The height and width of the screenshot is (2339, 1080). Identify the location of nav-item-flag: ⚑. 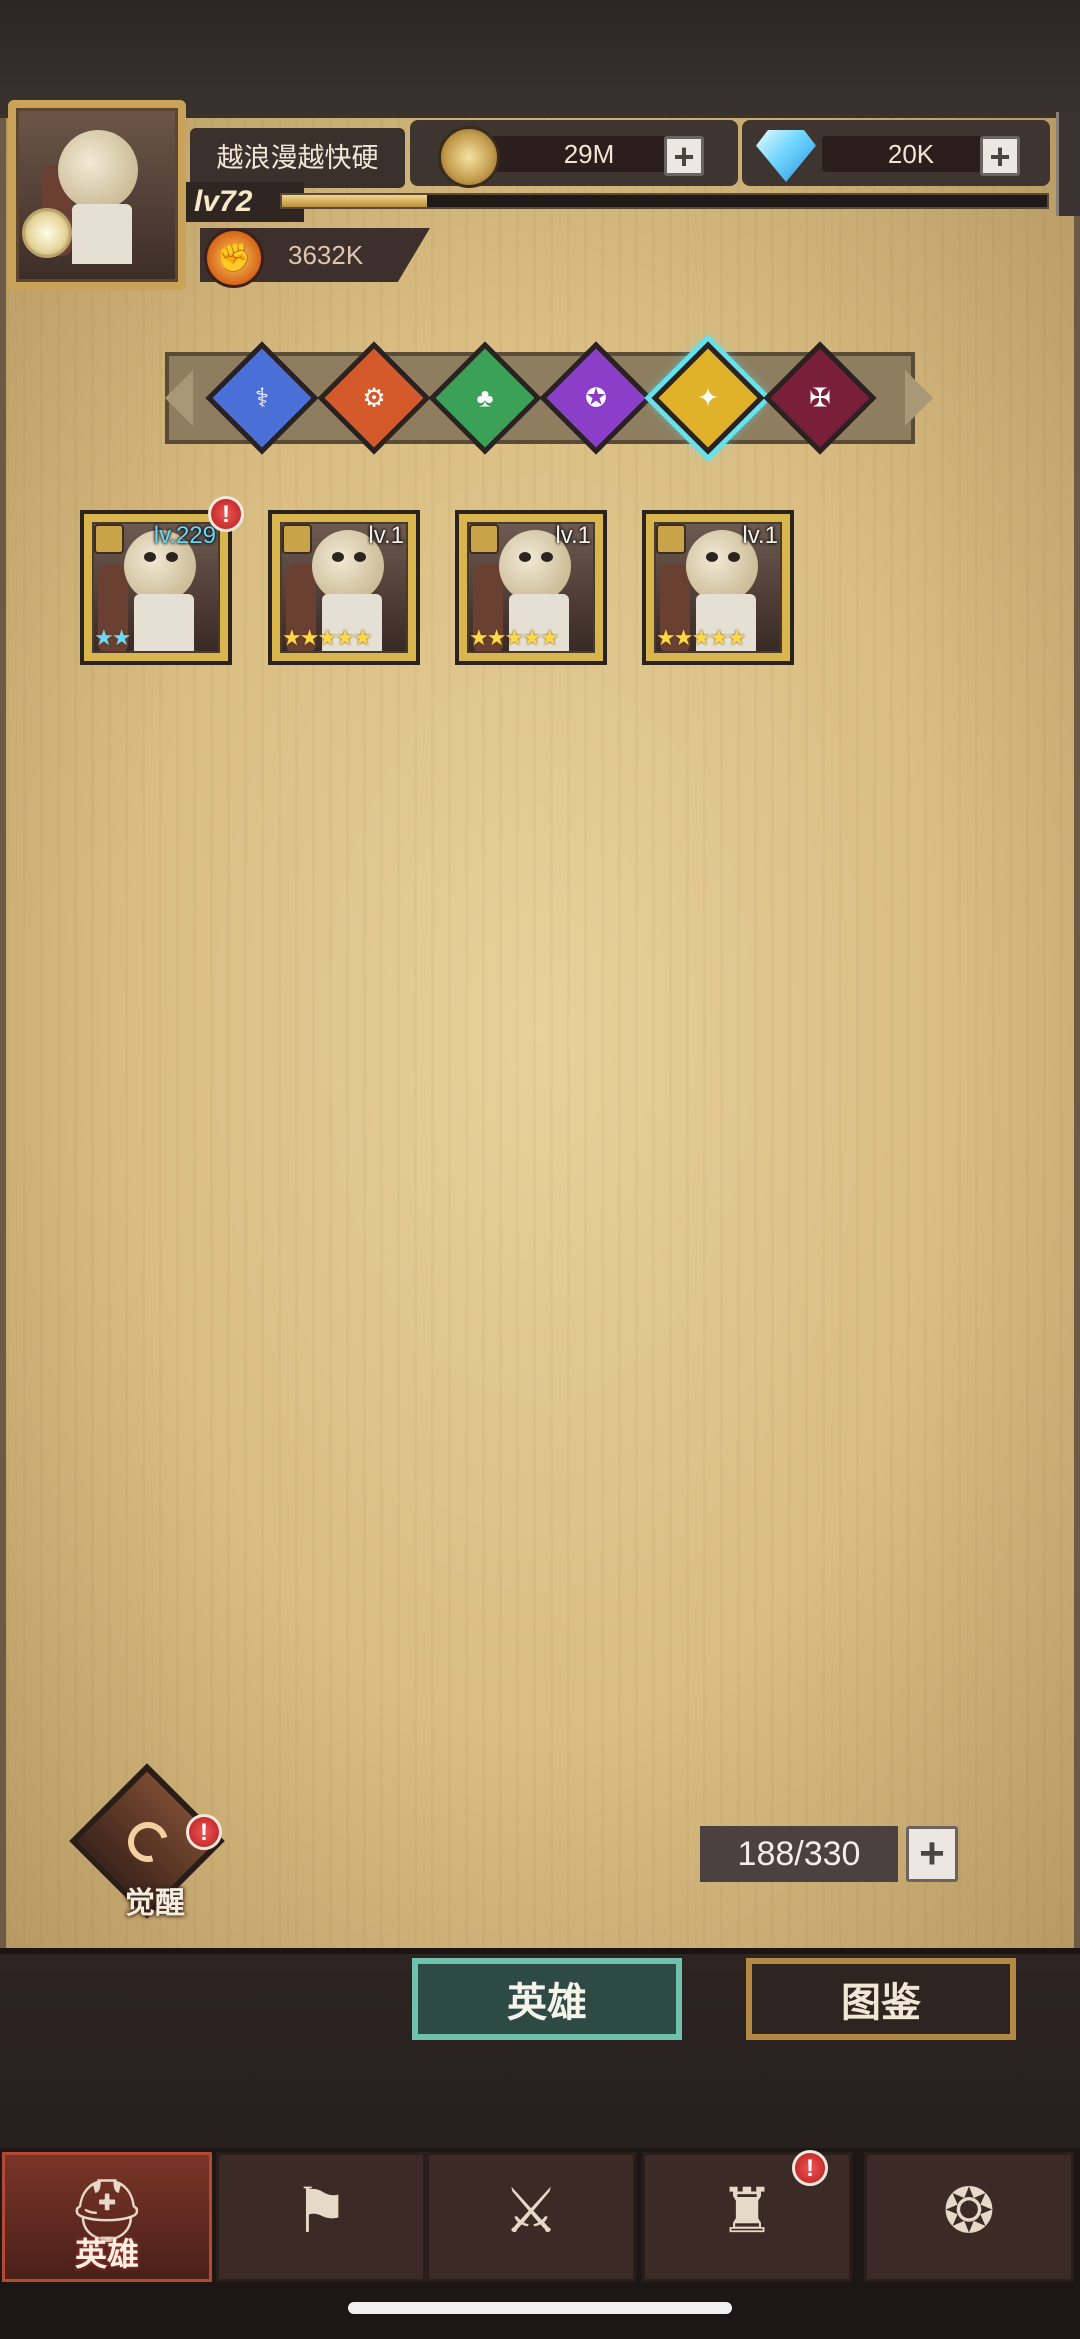
(321, 2217).